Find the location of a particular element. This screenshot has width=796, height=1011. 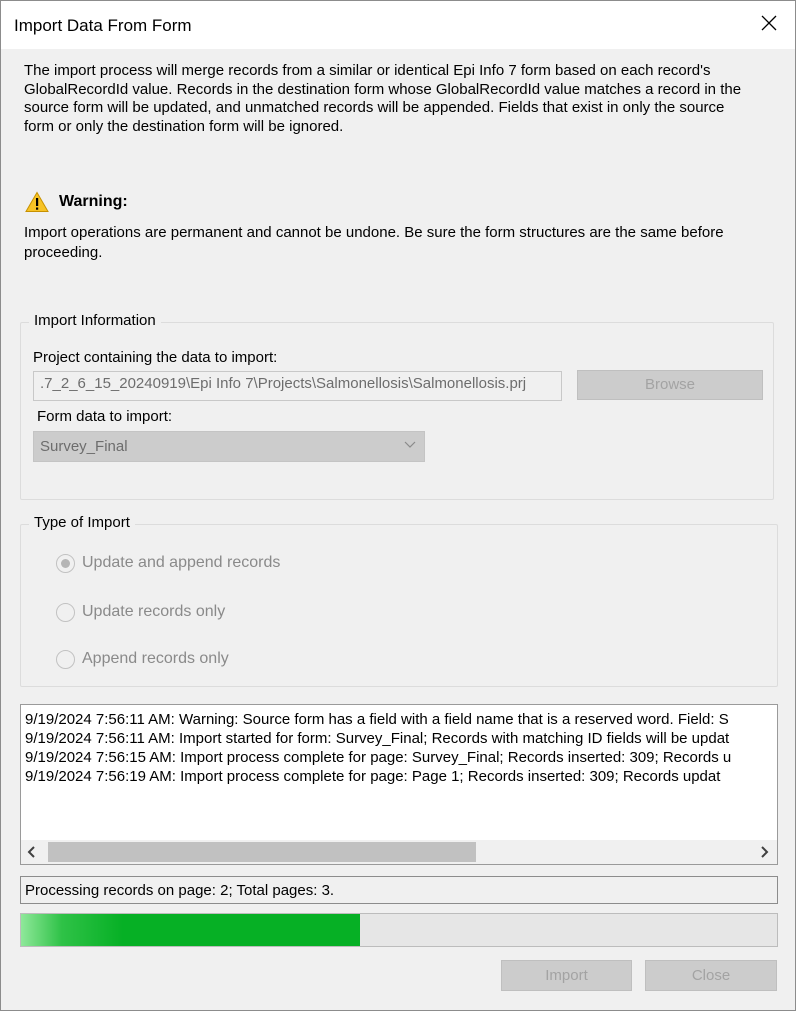

project-label: Project containing the data to import: is located at coordinates (155, 357).